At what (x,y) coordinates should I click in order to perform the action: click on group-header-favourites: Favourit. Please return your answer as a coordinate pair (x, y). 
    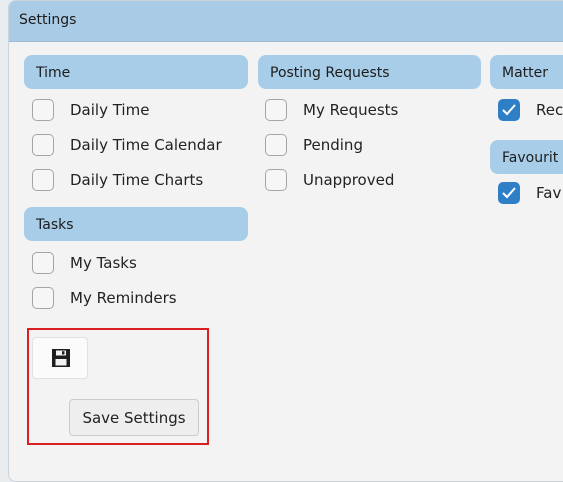
    Looking at the image, I should click on (526, 157).